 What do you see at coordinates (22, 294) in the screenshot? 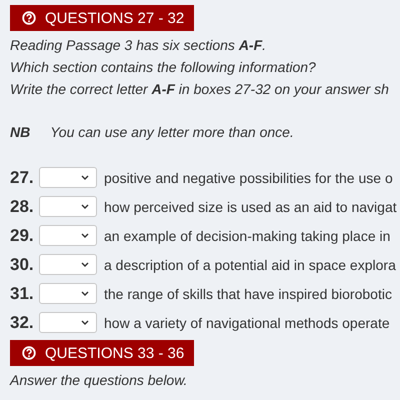
I see `question-number: 31.` at bounding box center [22, 294].